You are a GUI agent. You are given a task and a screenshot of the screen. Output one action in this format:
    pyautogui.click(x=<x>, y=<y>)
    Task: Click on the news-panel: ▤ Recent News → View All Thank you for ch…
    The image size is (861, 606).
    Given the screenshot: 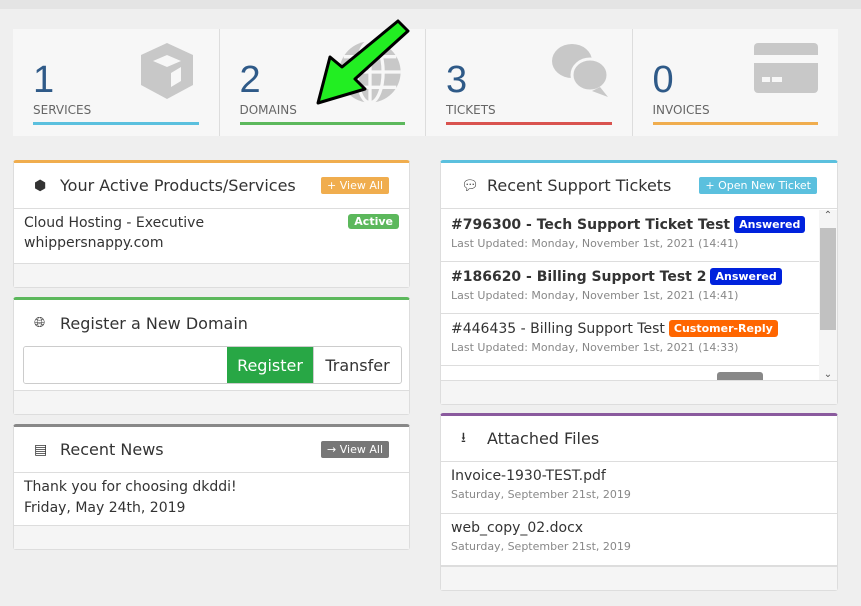 What is the action you would take?
    pyautogui.click(x=211, y=487)
    